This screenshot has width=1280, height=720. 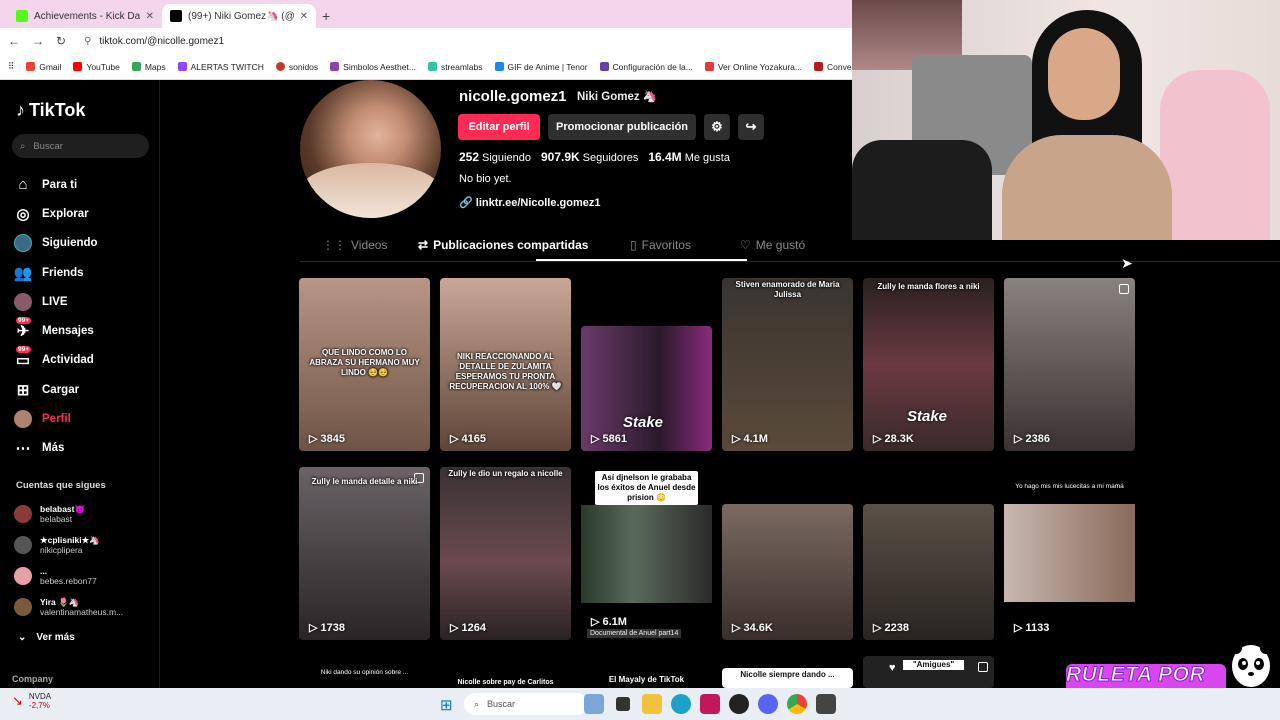 I want to click on reload-icon: ↻, so click(x=61, y=41).